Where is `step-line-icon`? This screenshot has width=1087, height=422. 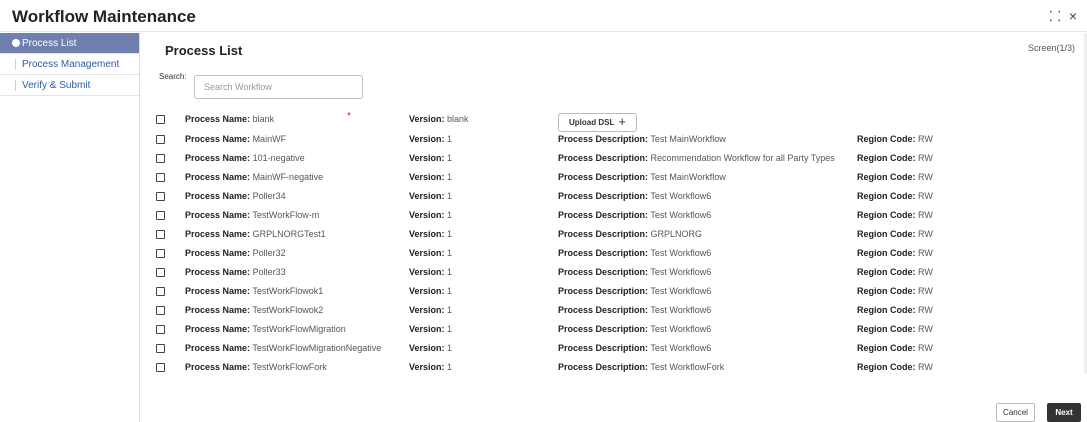 step-line-icon is located at coordinates (15, 64).